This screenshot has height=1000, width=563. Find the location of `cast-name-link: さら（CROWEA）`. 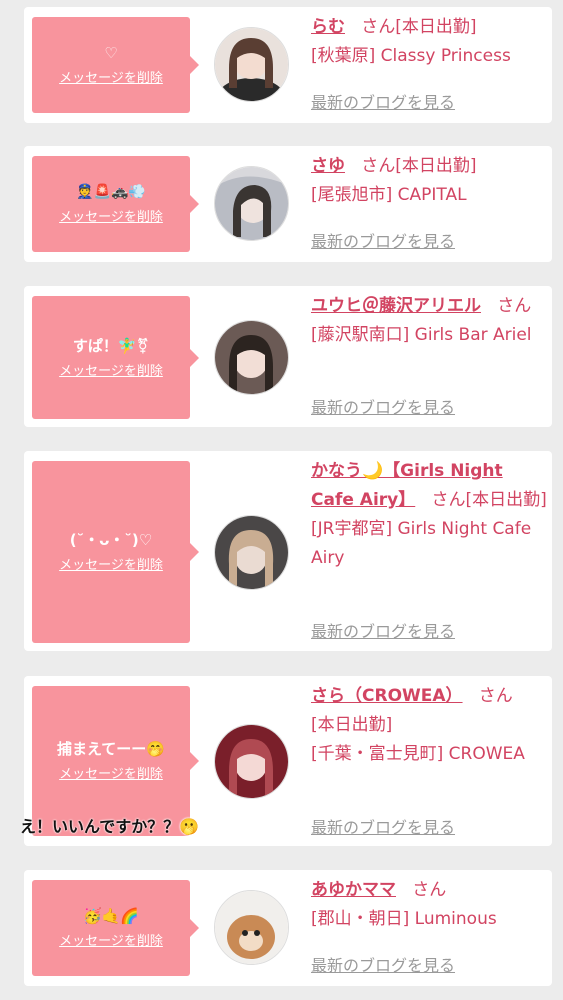

cast-name-link: さら（CROWEA） is located at coordinates (387, 696).